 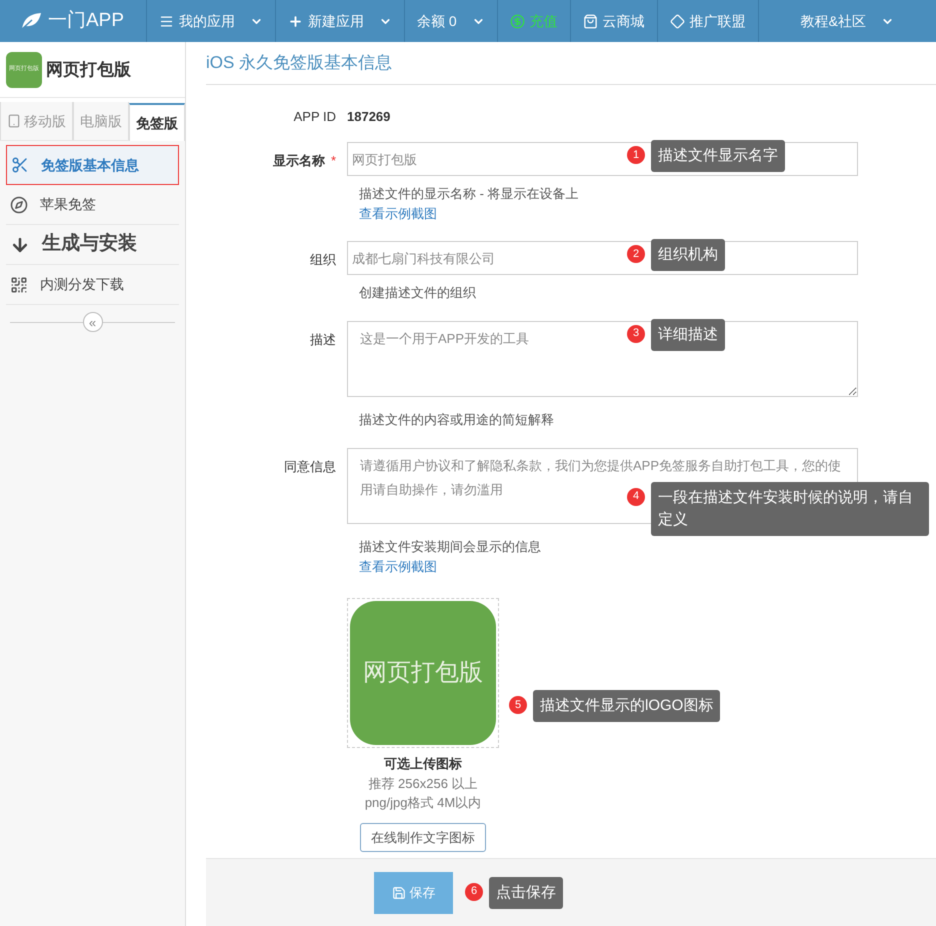 What do you see at coordinates (708, 21) in the screenshot?
I see `nav-menu-item: 推广联盟` at bounding box center [708, 21].